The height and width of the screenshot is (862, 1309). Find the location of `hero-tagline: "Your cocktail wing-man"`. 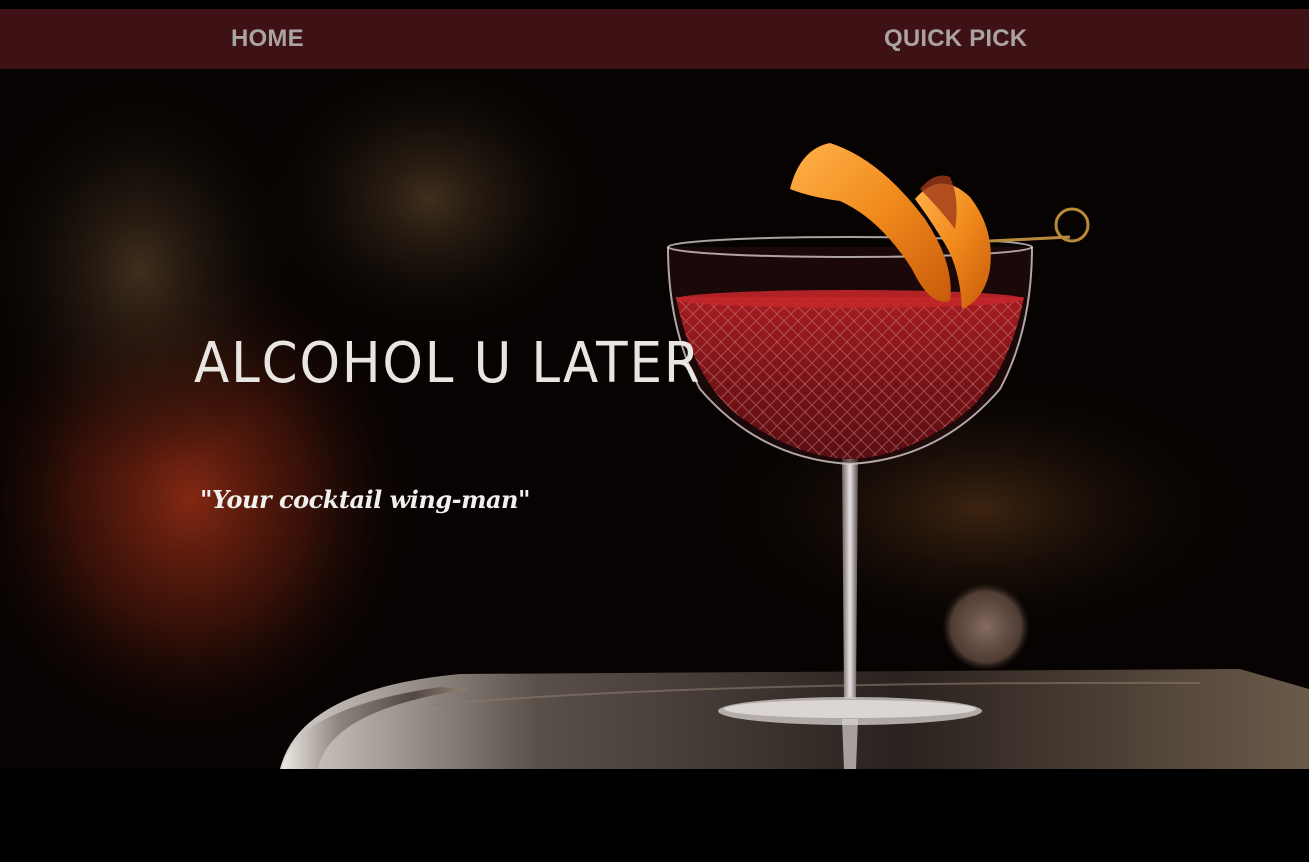

hero-tagline: "Your cocktail wing-man" is located at coordinates (365, 499).